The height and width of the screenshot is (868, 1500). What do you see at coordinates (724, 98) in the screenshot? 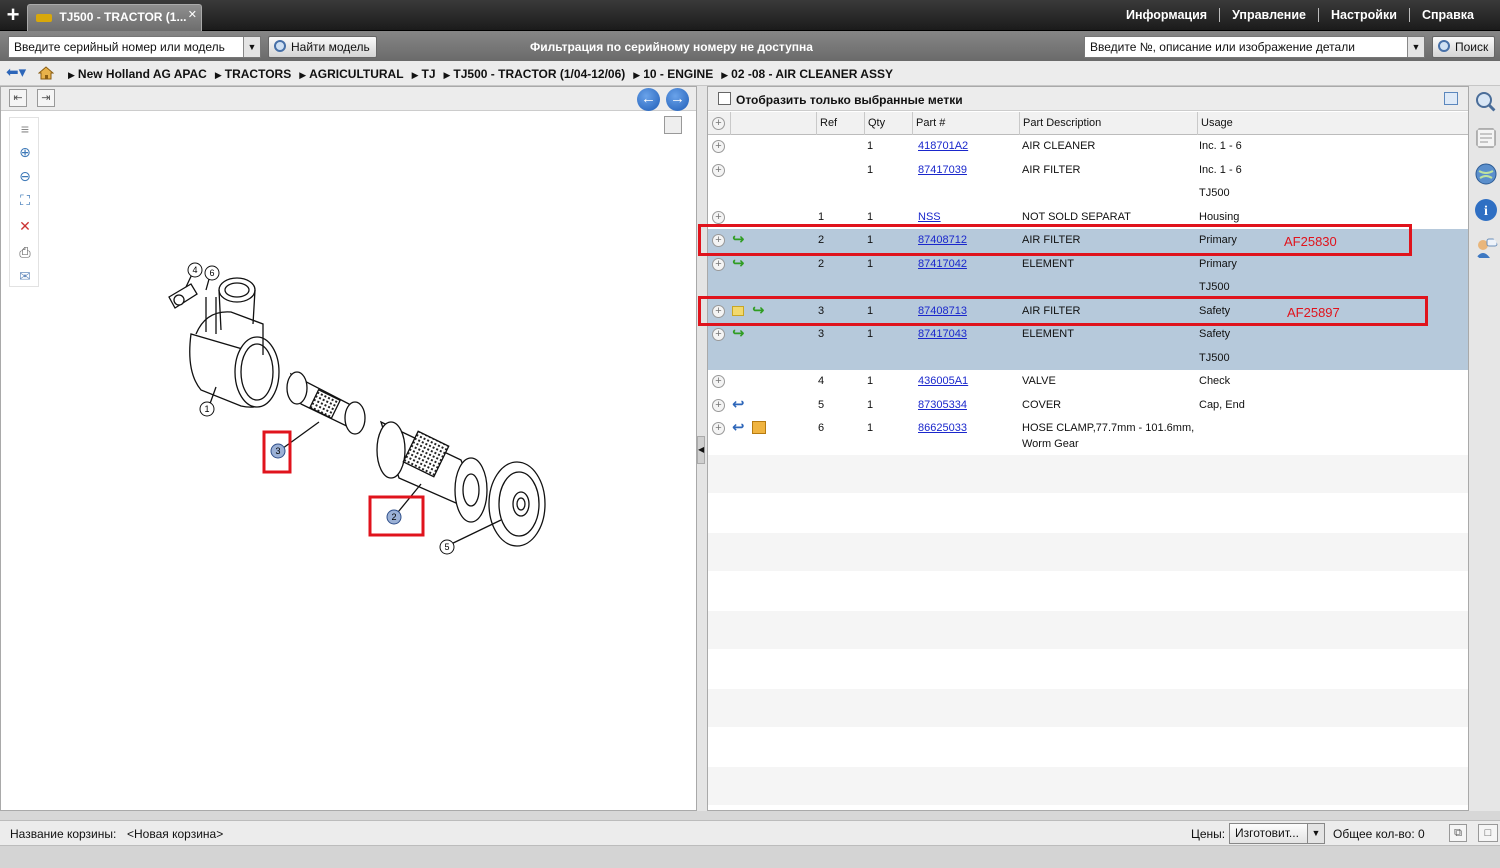
I see `only-selected-checkbox` at bounding box center [724, 98].